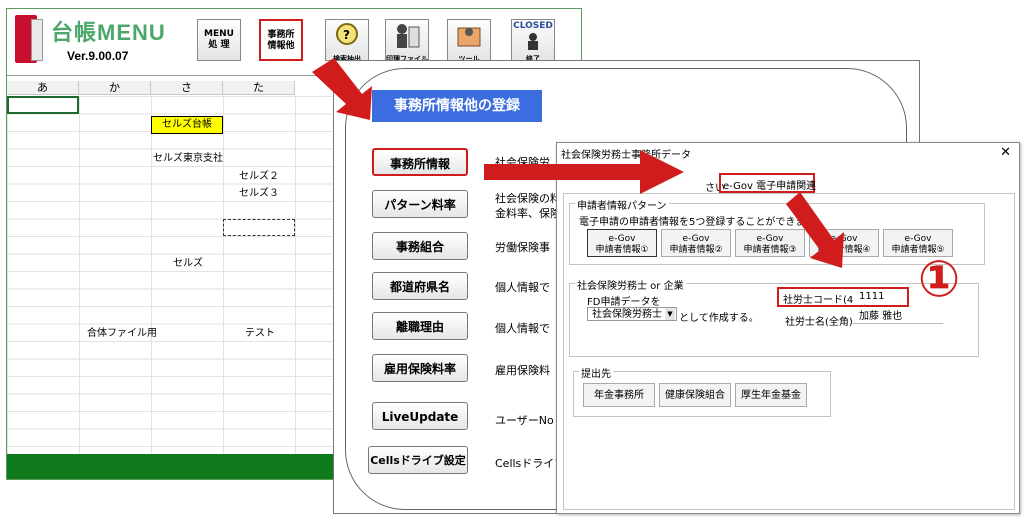 This screenshot has height=520, width=1024. What do you see at coordinates (815, 230) in the screenshot?
I see `arrow-to-code-field` at bounding box center [815, 230].